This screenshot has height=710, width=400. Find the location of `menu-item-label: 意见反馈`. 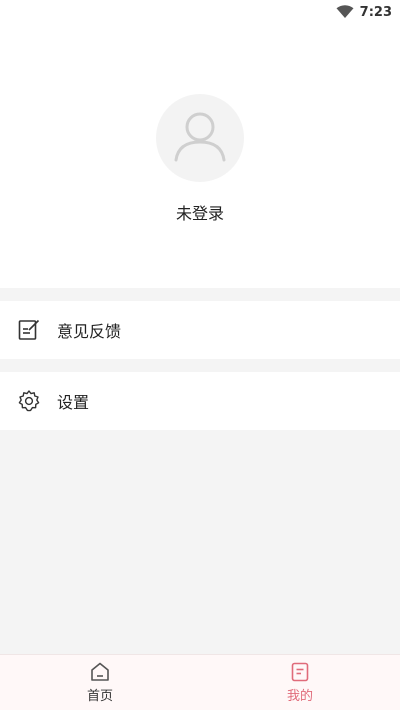

menu-item-label: 意见反馈 is located at coordinates (89, 331).